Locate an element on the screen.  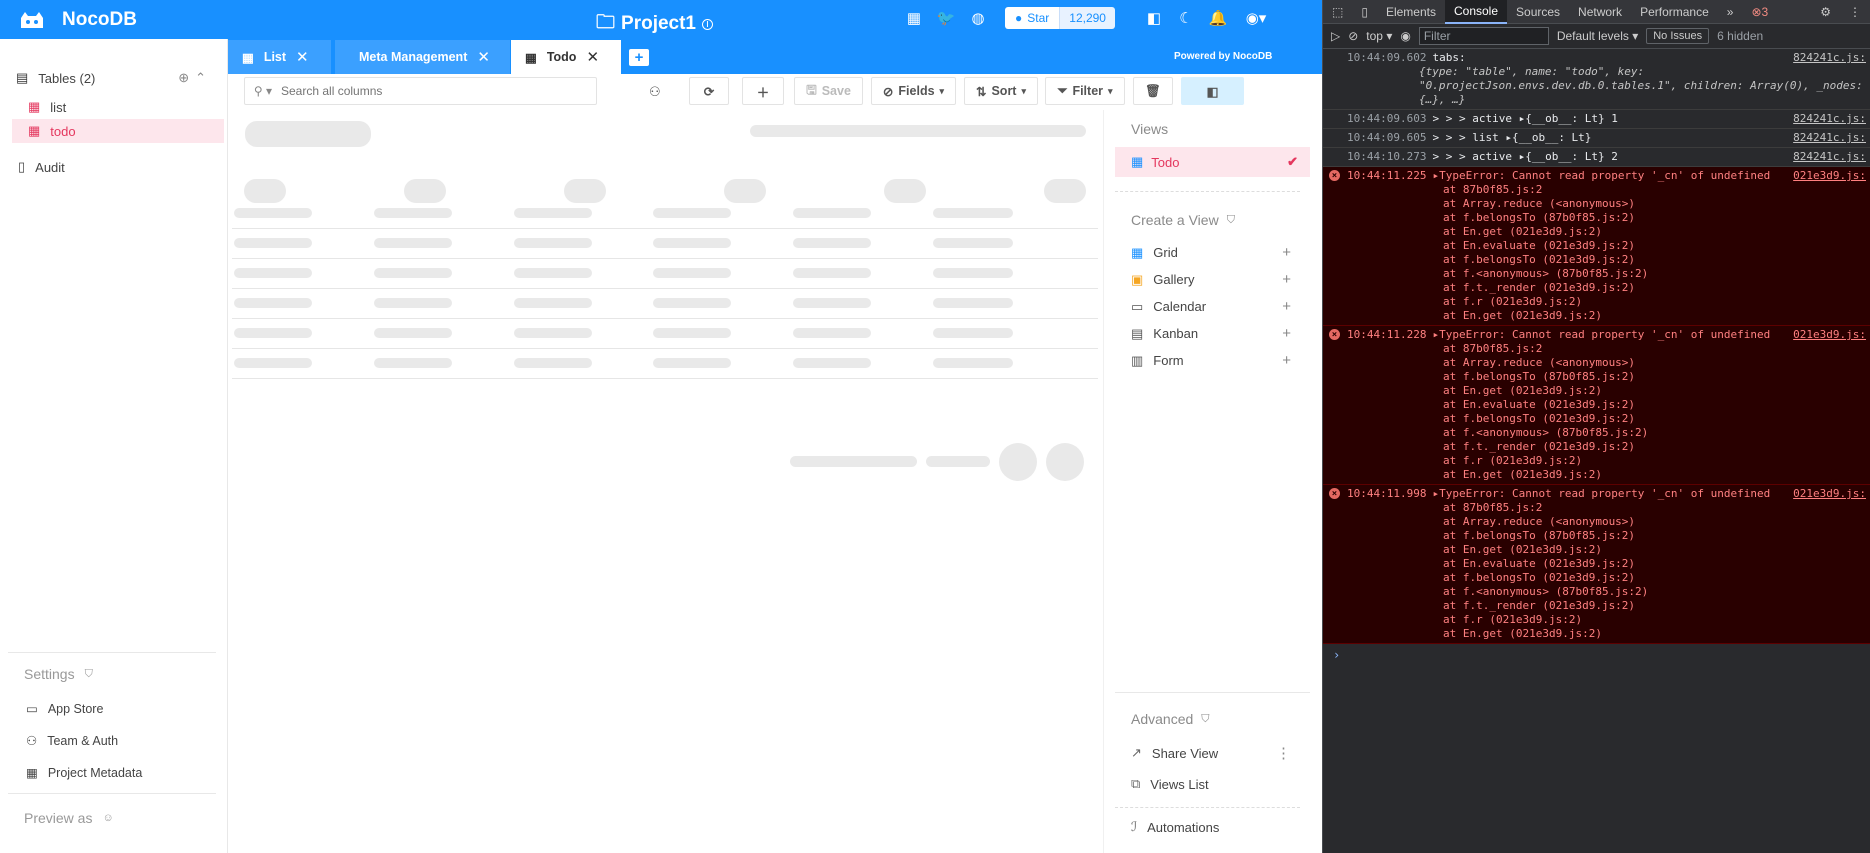
settings-gear-icon: ⚙ is located at coordinates (1825, 12).